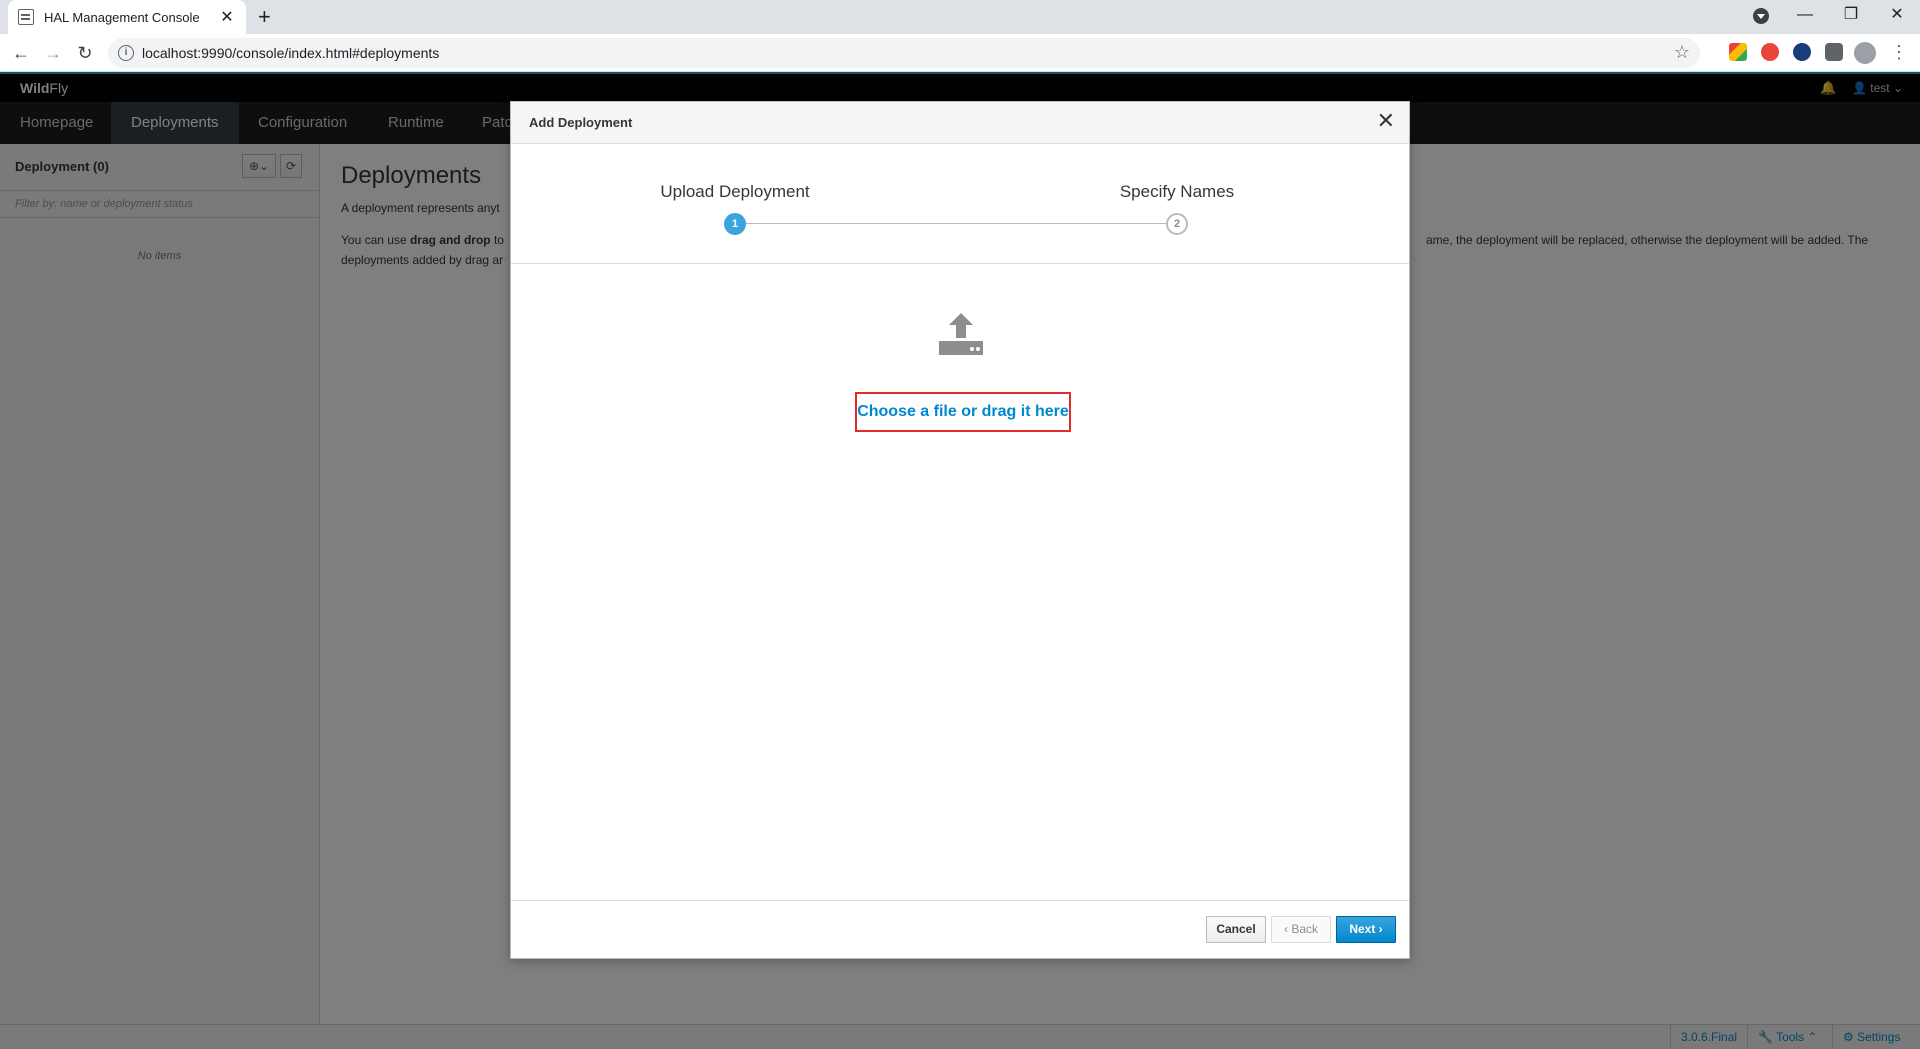  Describe the element at coordinates (1805, 17) in the screenshot. I see `minimize-icon: —` at that location.